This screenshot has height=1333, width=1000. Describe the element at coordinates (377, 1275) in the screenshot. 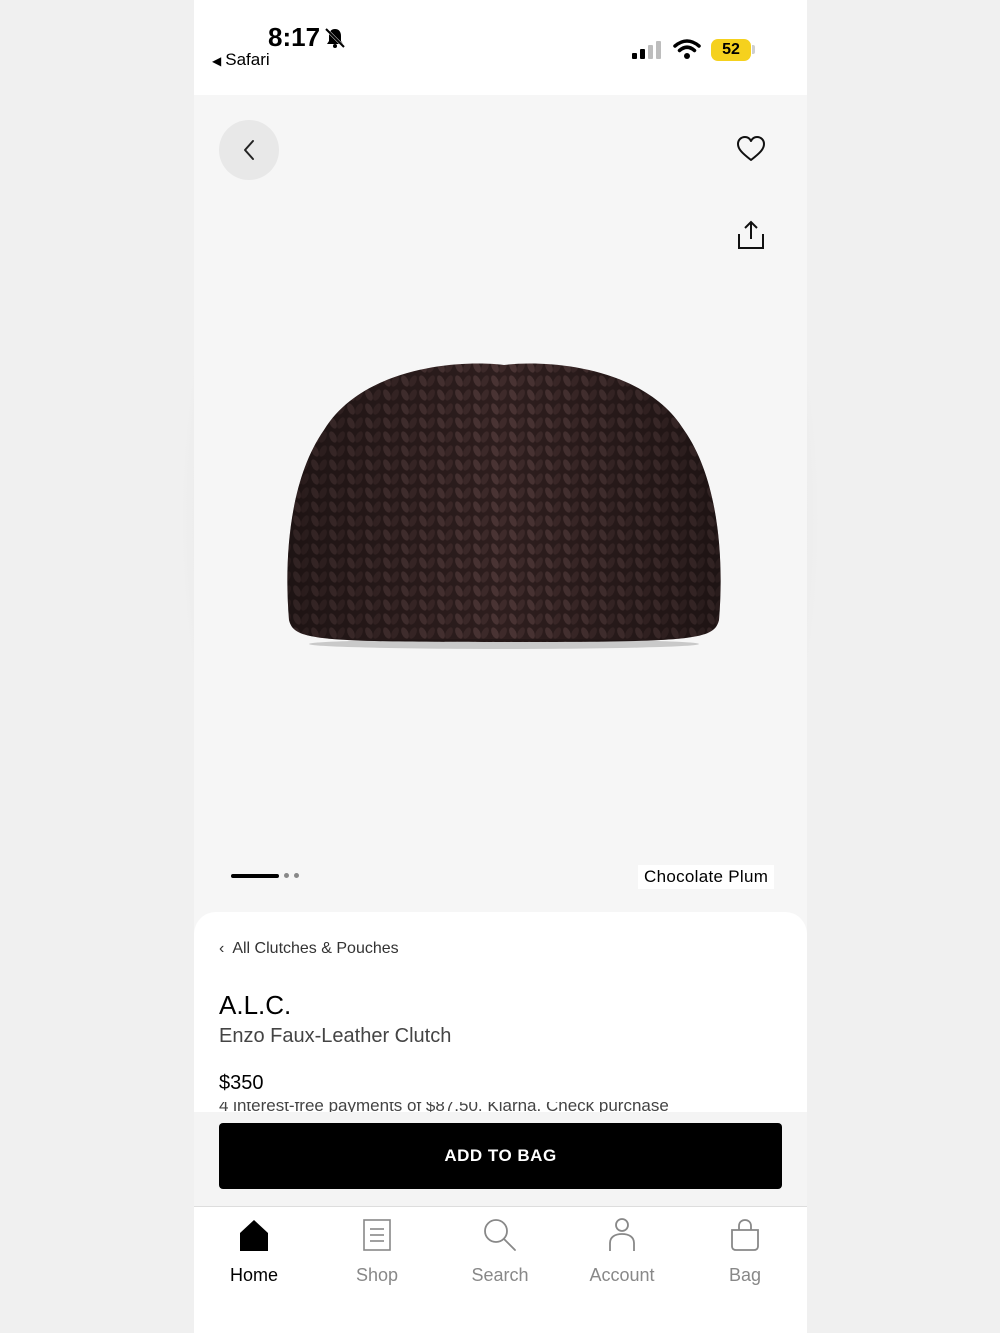

I see `tab-label: Shop` at that location.